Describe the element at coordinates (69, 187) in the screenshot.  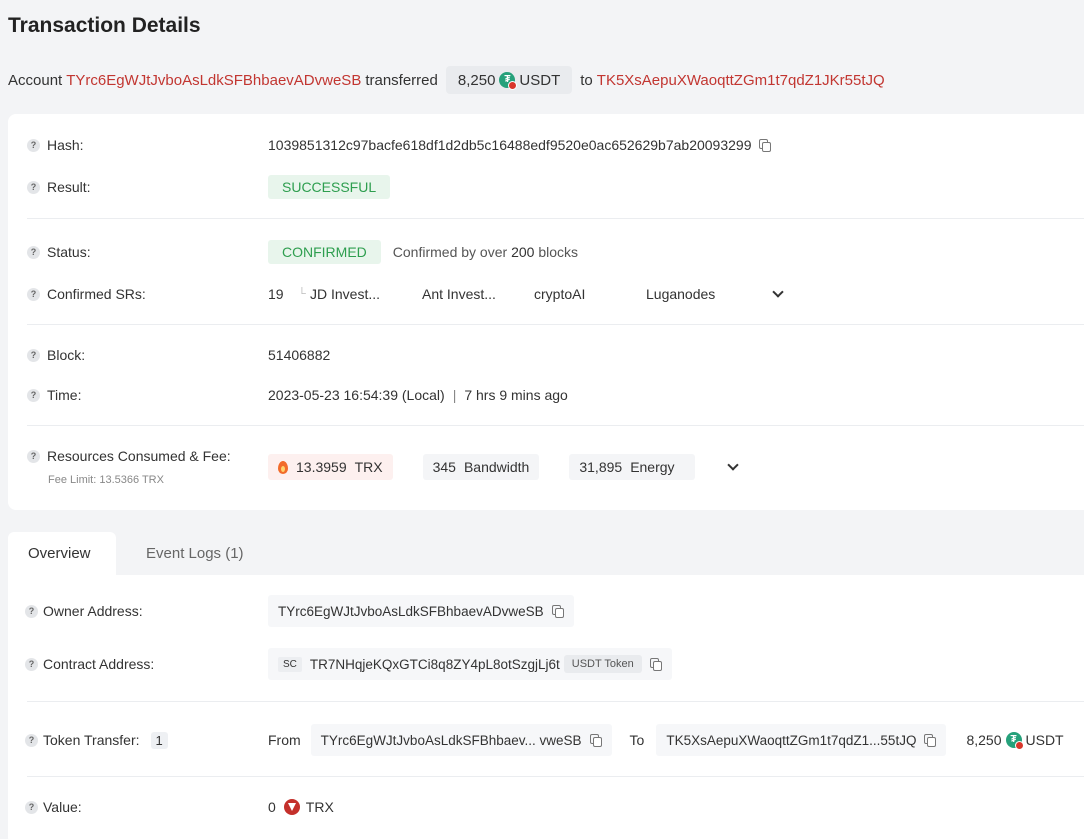
I see `result-label: Result:` at that location.